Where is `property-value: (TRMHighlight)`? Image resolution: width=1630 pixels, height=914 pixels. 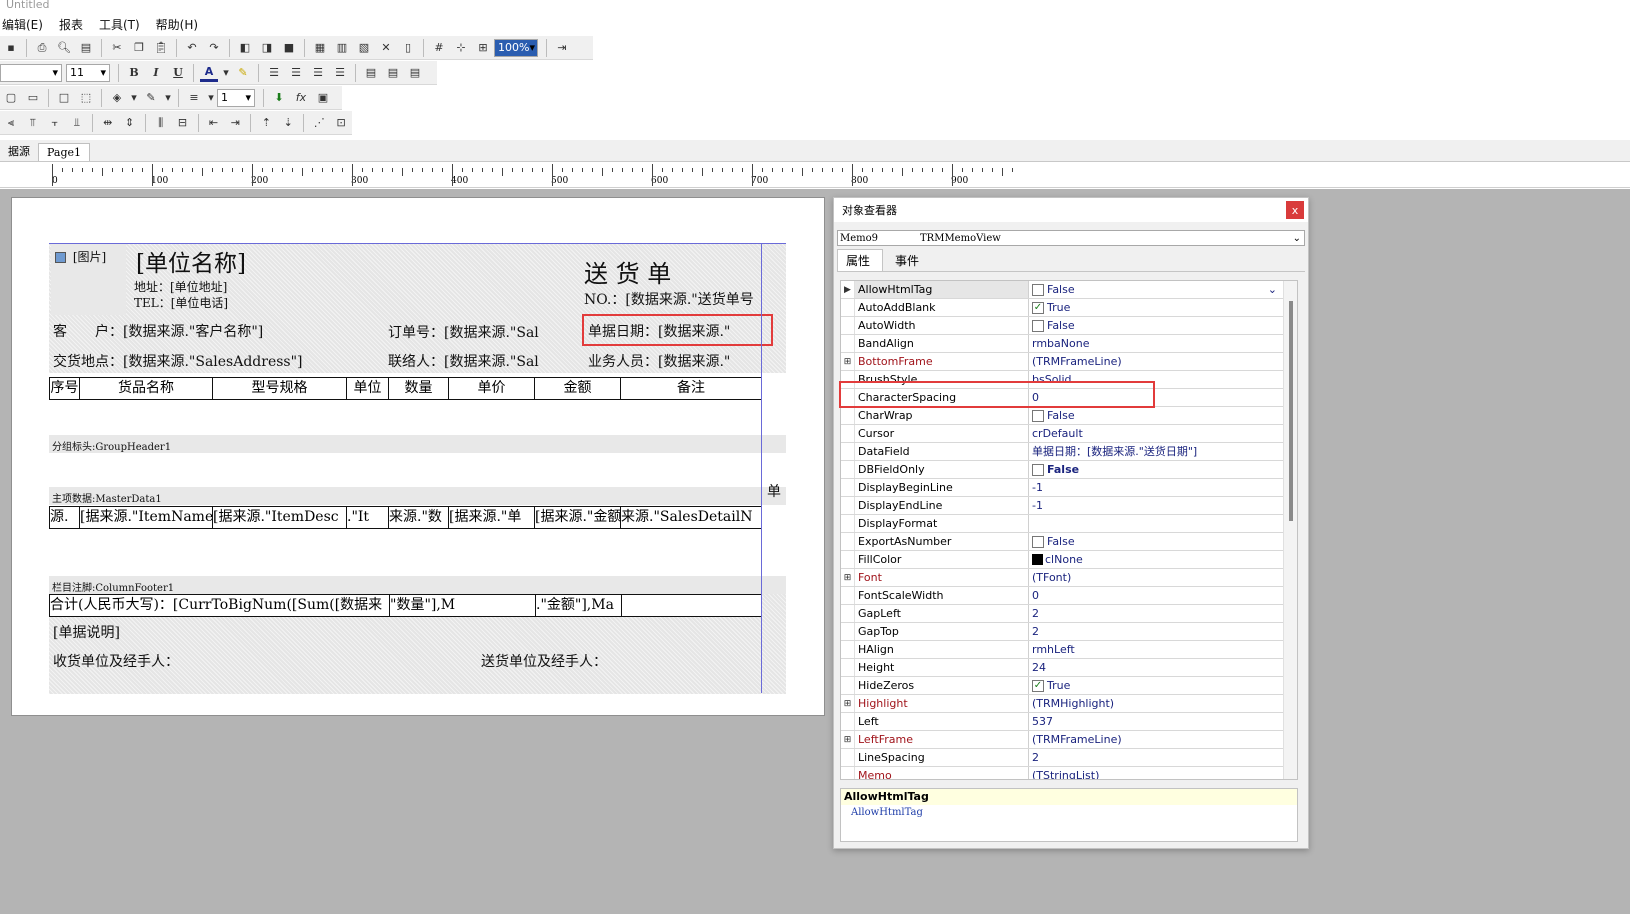
property-value: (TRMHighlight) is located at coordinates (1156, 703).